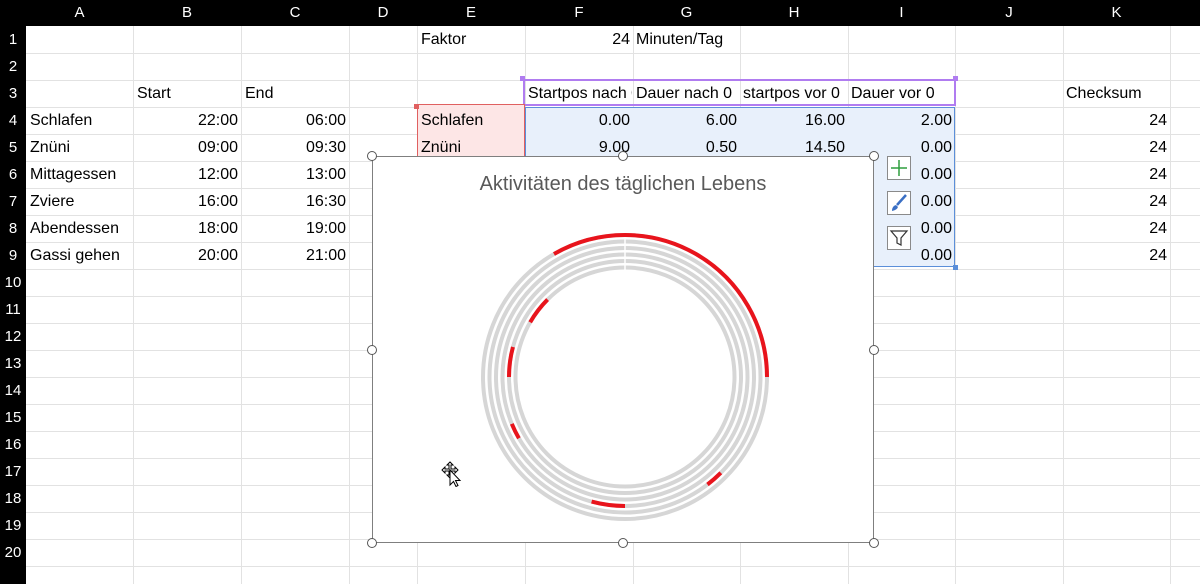  I want to click on row-header-8: 8, so click(13, 228).